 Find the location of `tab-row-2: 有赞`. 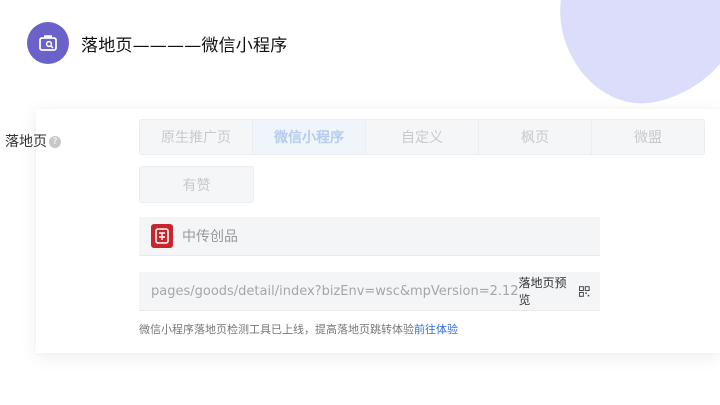

tab-row-2: 有赞 is located at coordinates (425, 184).